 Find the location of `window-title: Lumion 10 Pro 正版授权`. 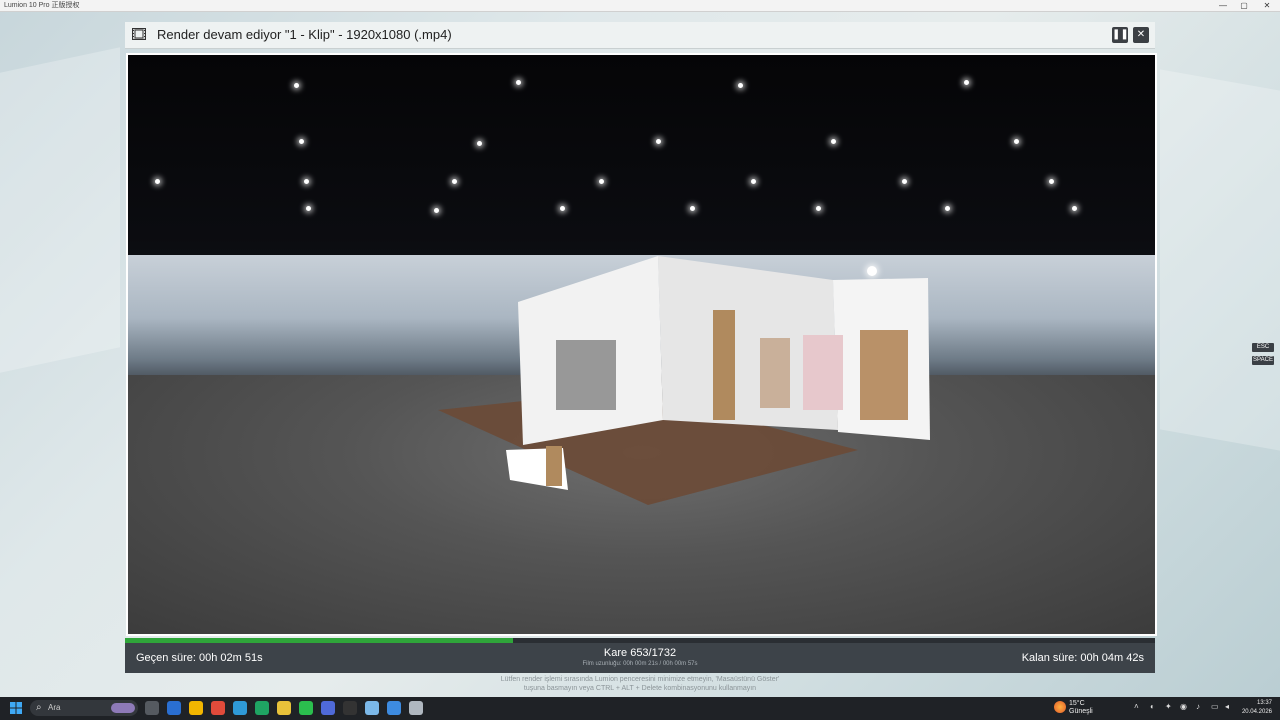

window-title: Lumion 10 Pro 正版授权 is located at coordinates (42, 5).